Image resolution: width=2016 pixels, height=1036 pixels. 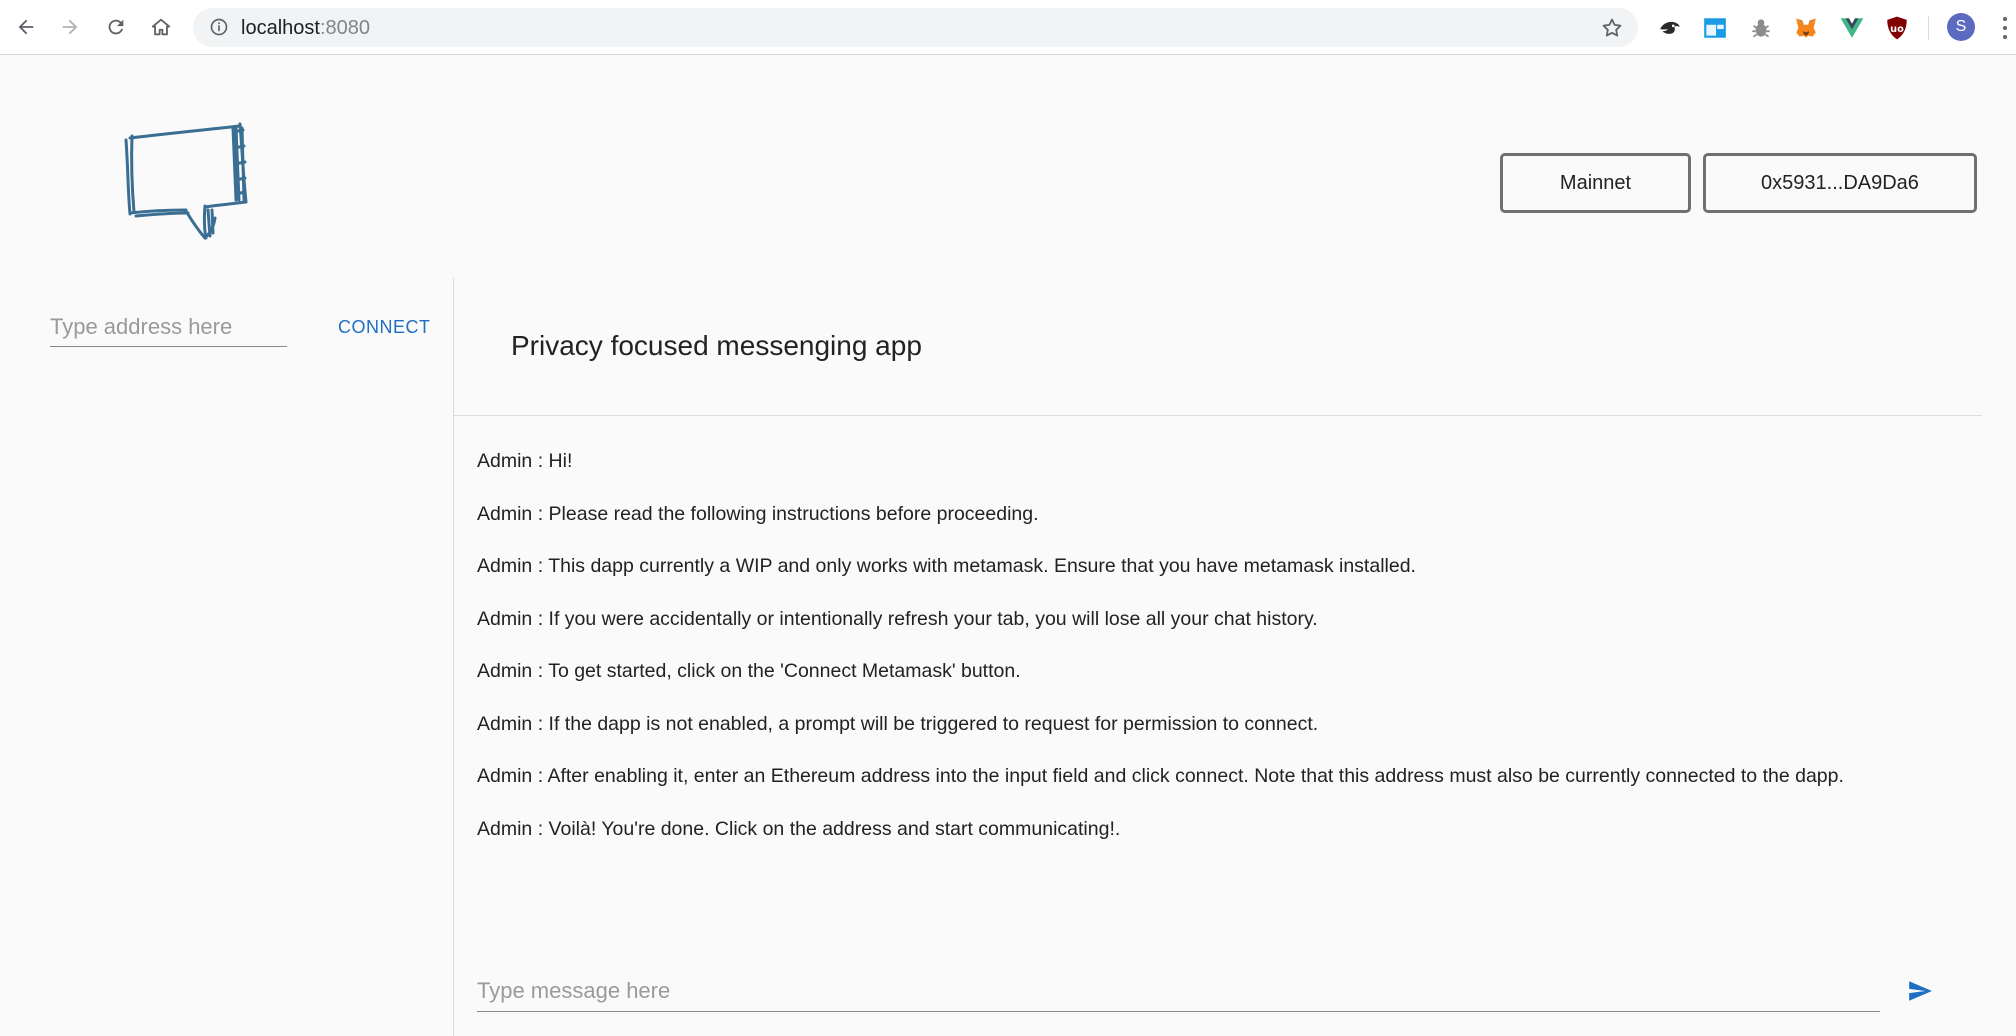 What do you see at coordinates (1852, 28) in the screenshot?
I see `vue-devtools-icon` at bounding box center [1852, 28].